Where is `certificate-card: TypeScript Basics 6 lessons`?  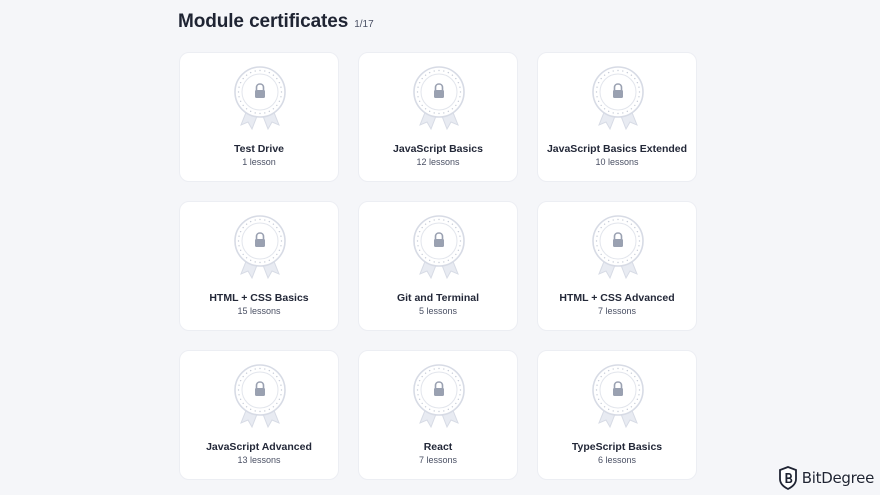 certificate-card: TypeScript Basics 6 lessons is located at coordinates (617, 415).